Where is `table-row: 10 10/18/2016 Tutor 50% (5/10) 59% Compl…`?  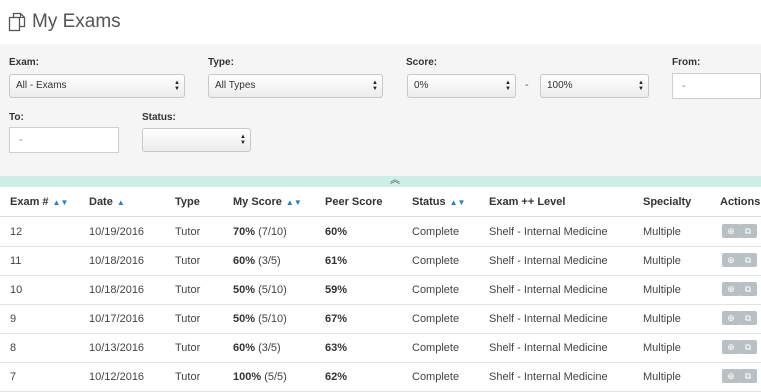 table-row: 10 10/18/2016 Tutor 50% (5/10) 59% Compl… is located at coordinates (380, 290).